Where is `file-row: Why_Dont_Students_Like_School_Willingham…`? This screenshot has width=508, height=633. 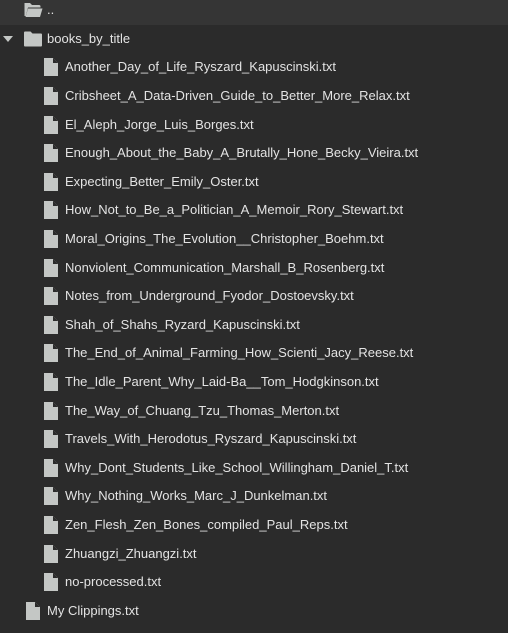
file-row: Why_Dont_Students_Like_School_Willingham… is located at coordinates (254, 468).